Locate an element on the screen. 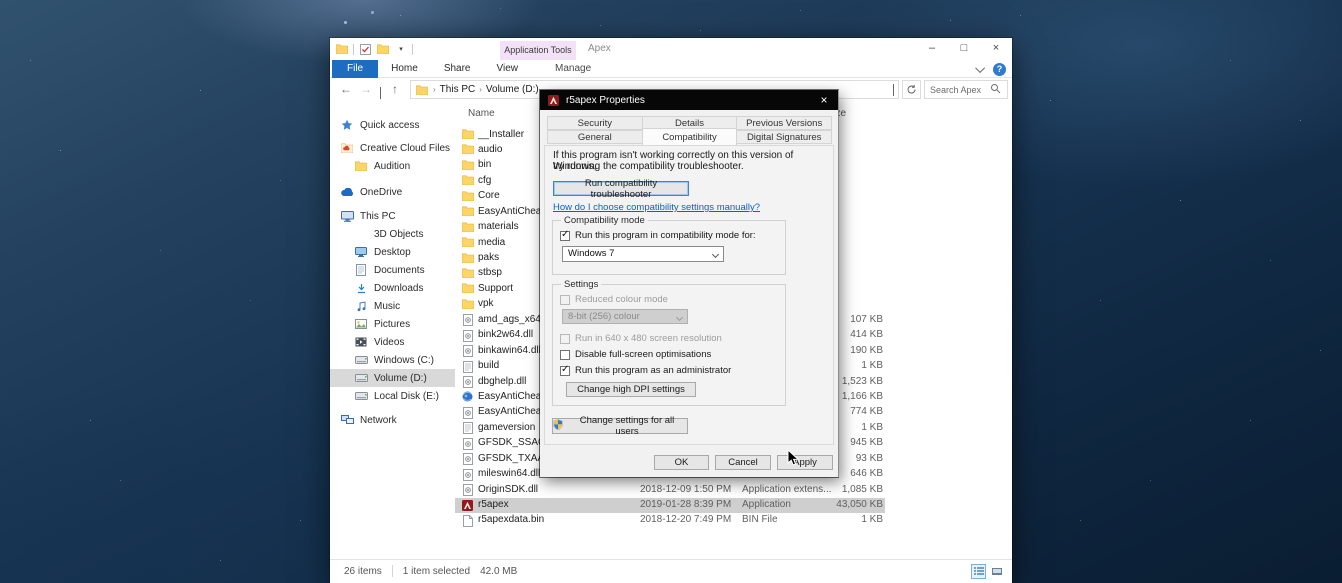 Image resolution: width=1342 pixels, height=583 pixels. uac-shield-icon is located at coordinates (558, 426).